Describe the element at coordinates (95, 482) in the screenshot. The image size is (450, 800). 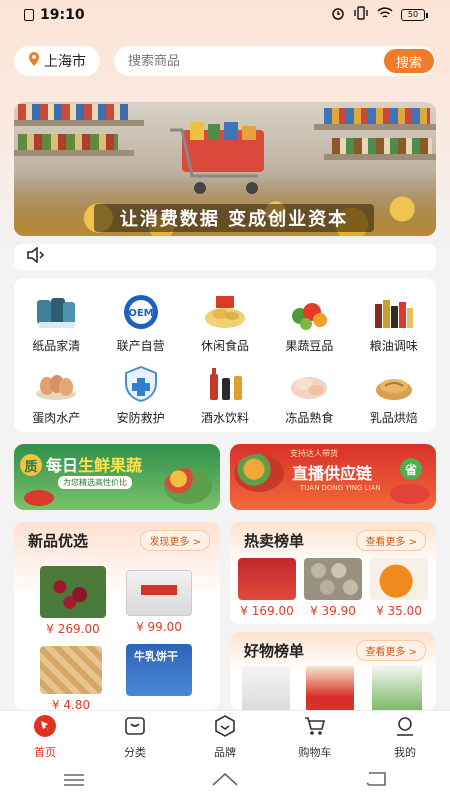
I see `promo-subtitle: 为您精选高性价比` at that location.